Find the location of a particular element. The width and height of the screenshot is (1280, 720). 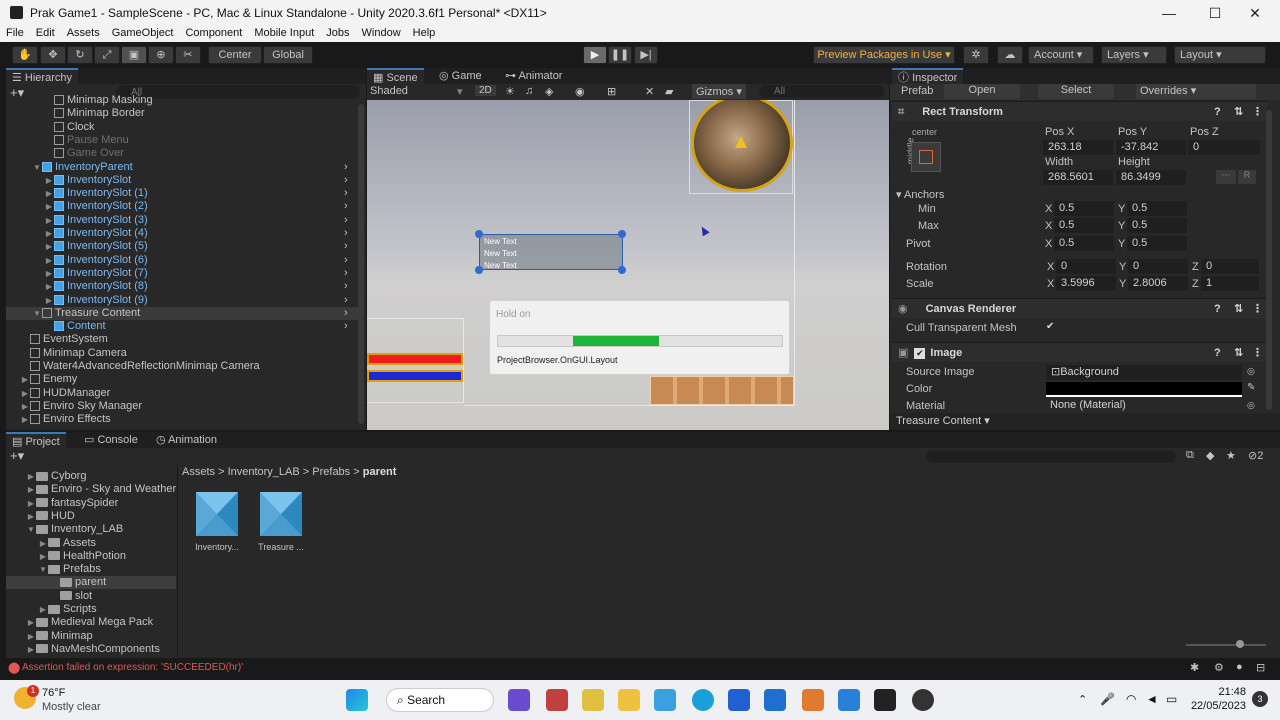

hand-tool-icon: ✋ is located at coordinates (25, 55).